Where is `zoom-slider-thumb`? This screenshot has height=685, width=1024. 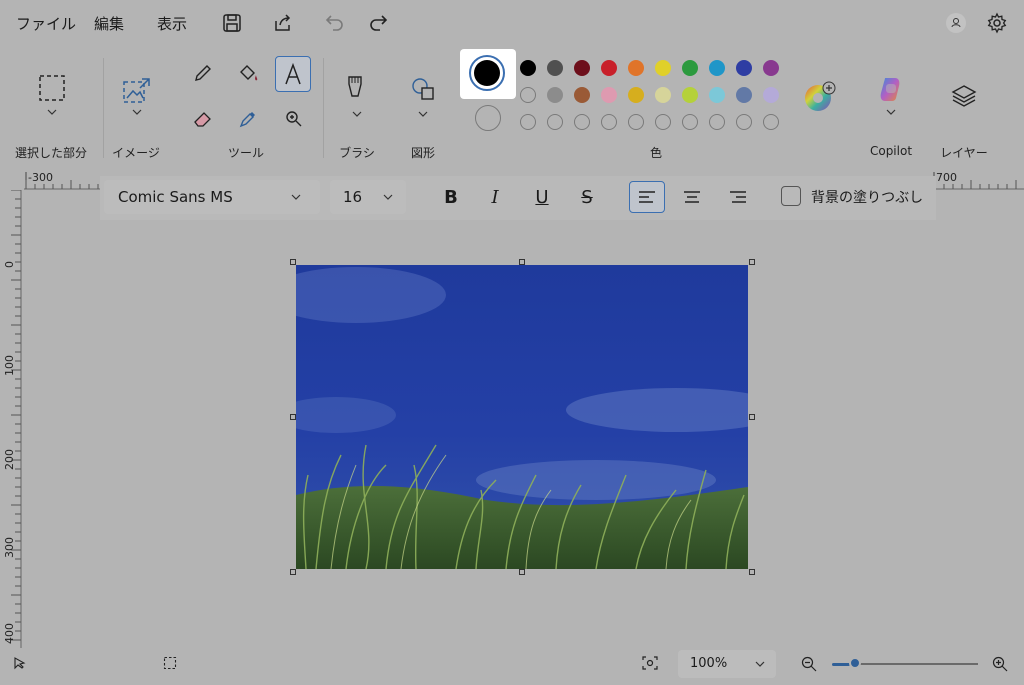 zoom-slider-thumb is located at coordinates (855, 663).